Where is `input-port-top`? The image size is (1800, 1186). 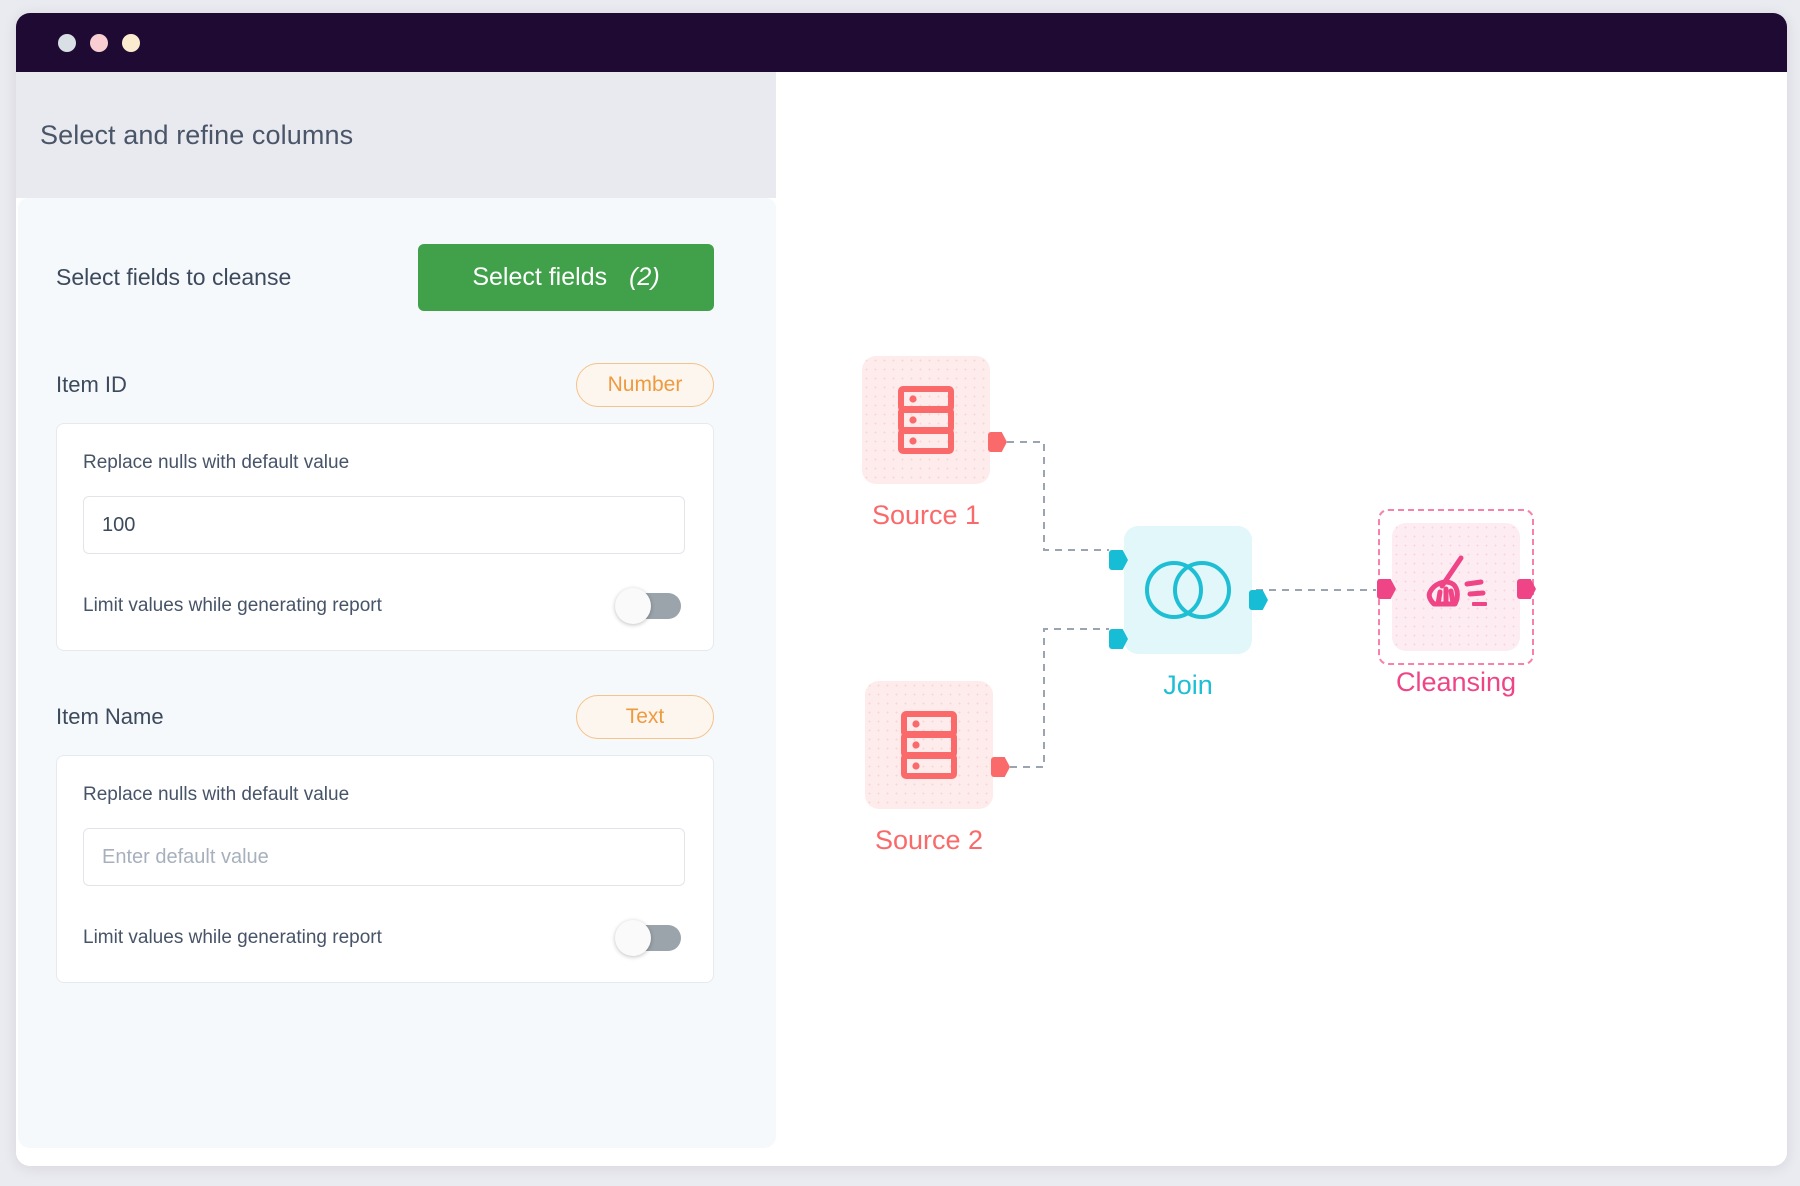
input-port-top is located at coordinates (1118, 560).